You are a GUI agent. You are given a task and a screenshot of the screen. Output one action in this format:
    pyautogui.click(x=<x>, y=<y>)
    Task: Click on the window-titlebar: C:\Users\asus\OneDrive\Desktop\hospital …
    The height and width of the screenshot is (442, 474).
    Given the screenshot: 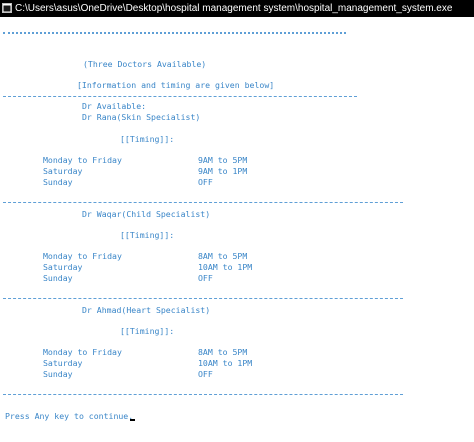 What is the action you would take?
    pyautogui.click(x=237, y=8)
    